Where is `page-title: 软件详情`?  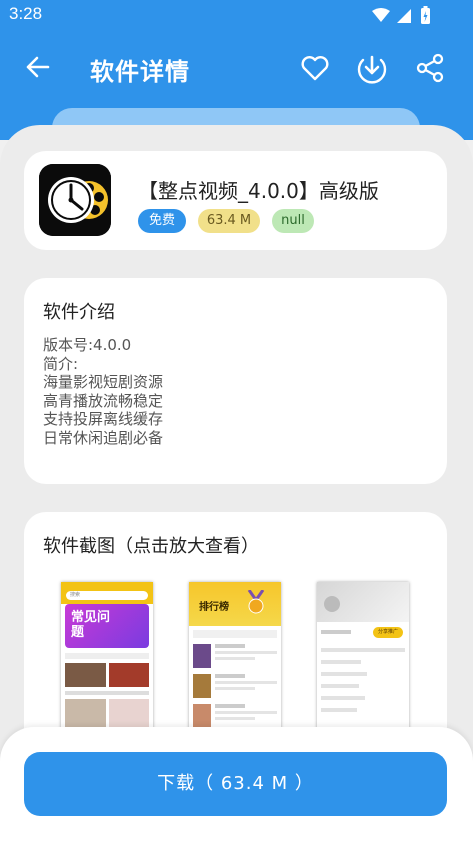 page-title: 软件详情 is located at coordinates (140, 72).